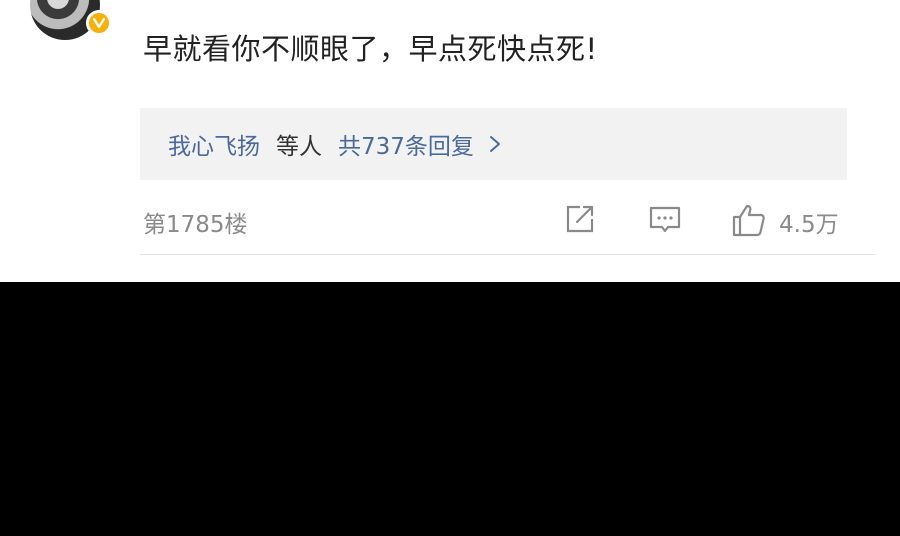 The image size is (900, 536). Describe the element at coordinates (809, 225) in the screenshot. I see `like-count: 4.5万` at that location.